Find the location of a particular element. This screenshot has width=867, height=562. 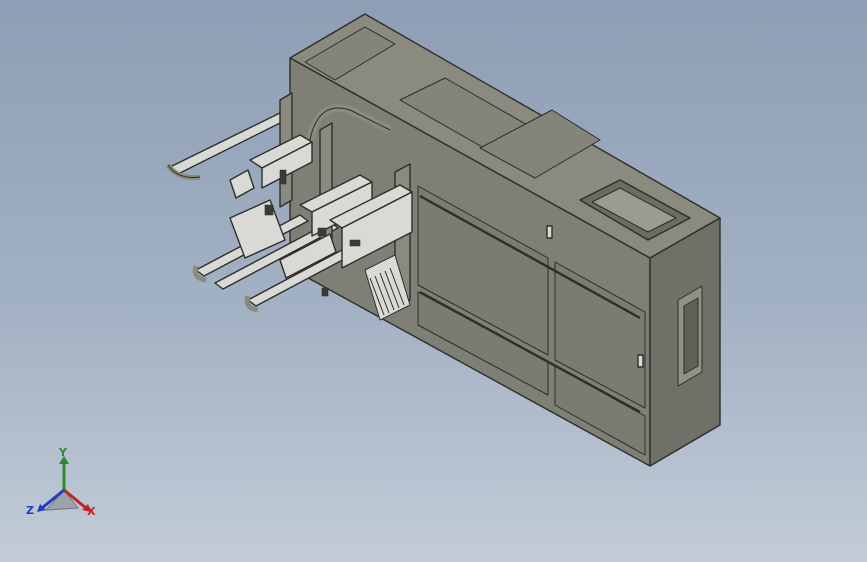

side-window-inner is located at coordinates (691, 336).